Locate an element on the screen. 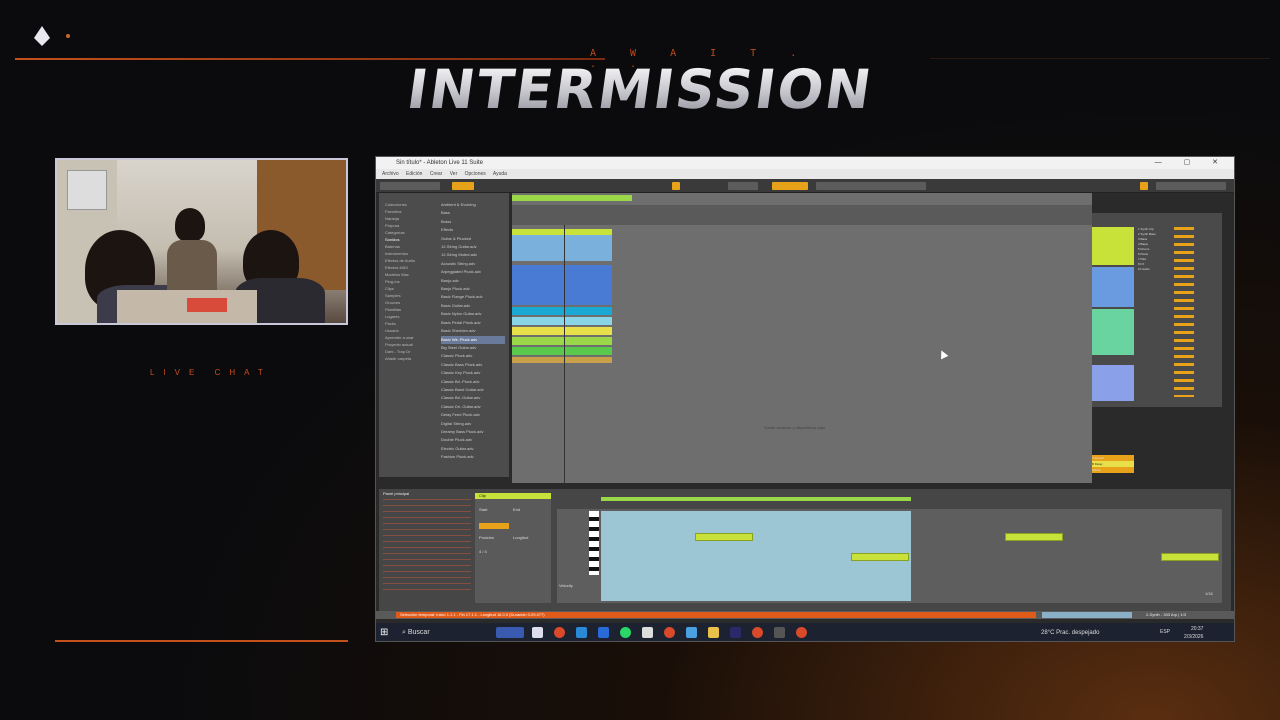  tempo-controls is located at coordinates (410, 186).